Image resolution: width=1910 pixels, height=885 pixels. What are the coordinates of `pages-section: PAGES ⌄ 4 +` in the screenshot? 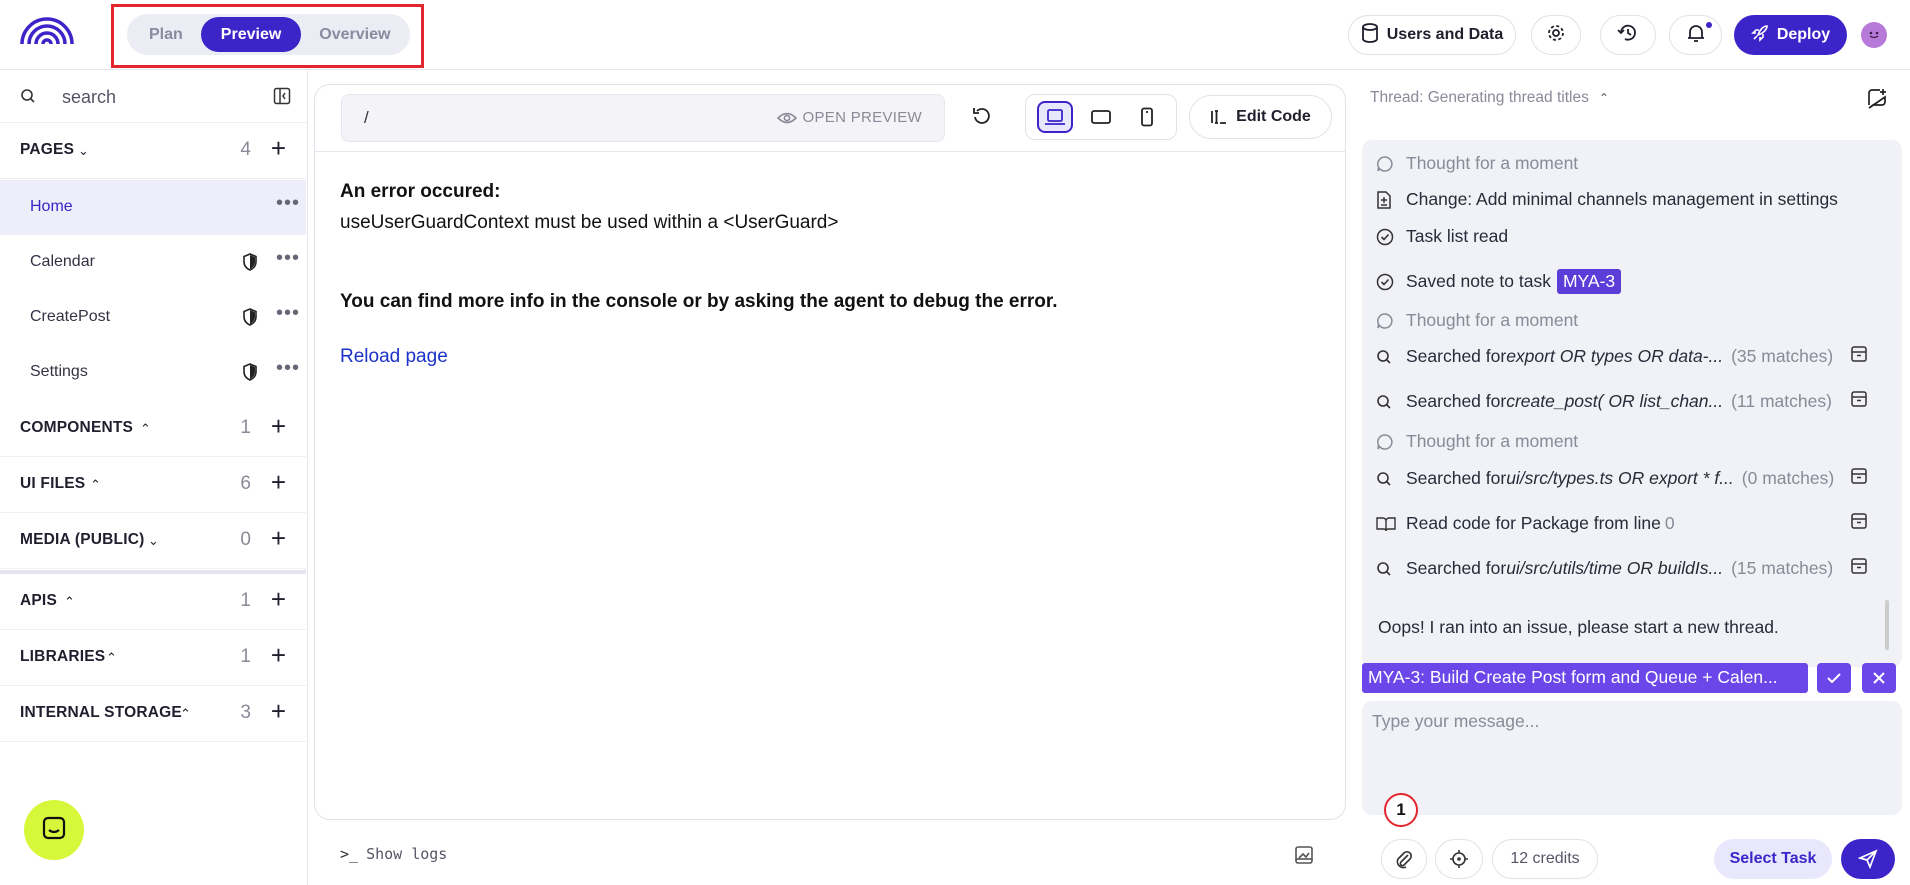 It's located at (153, 151).